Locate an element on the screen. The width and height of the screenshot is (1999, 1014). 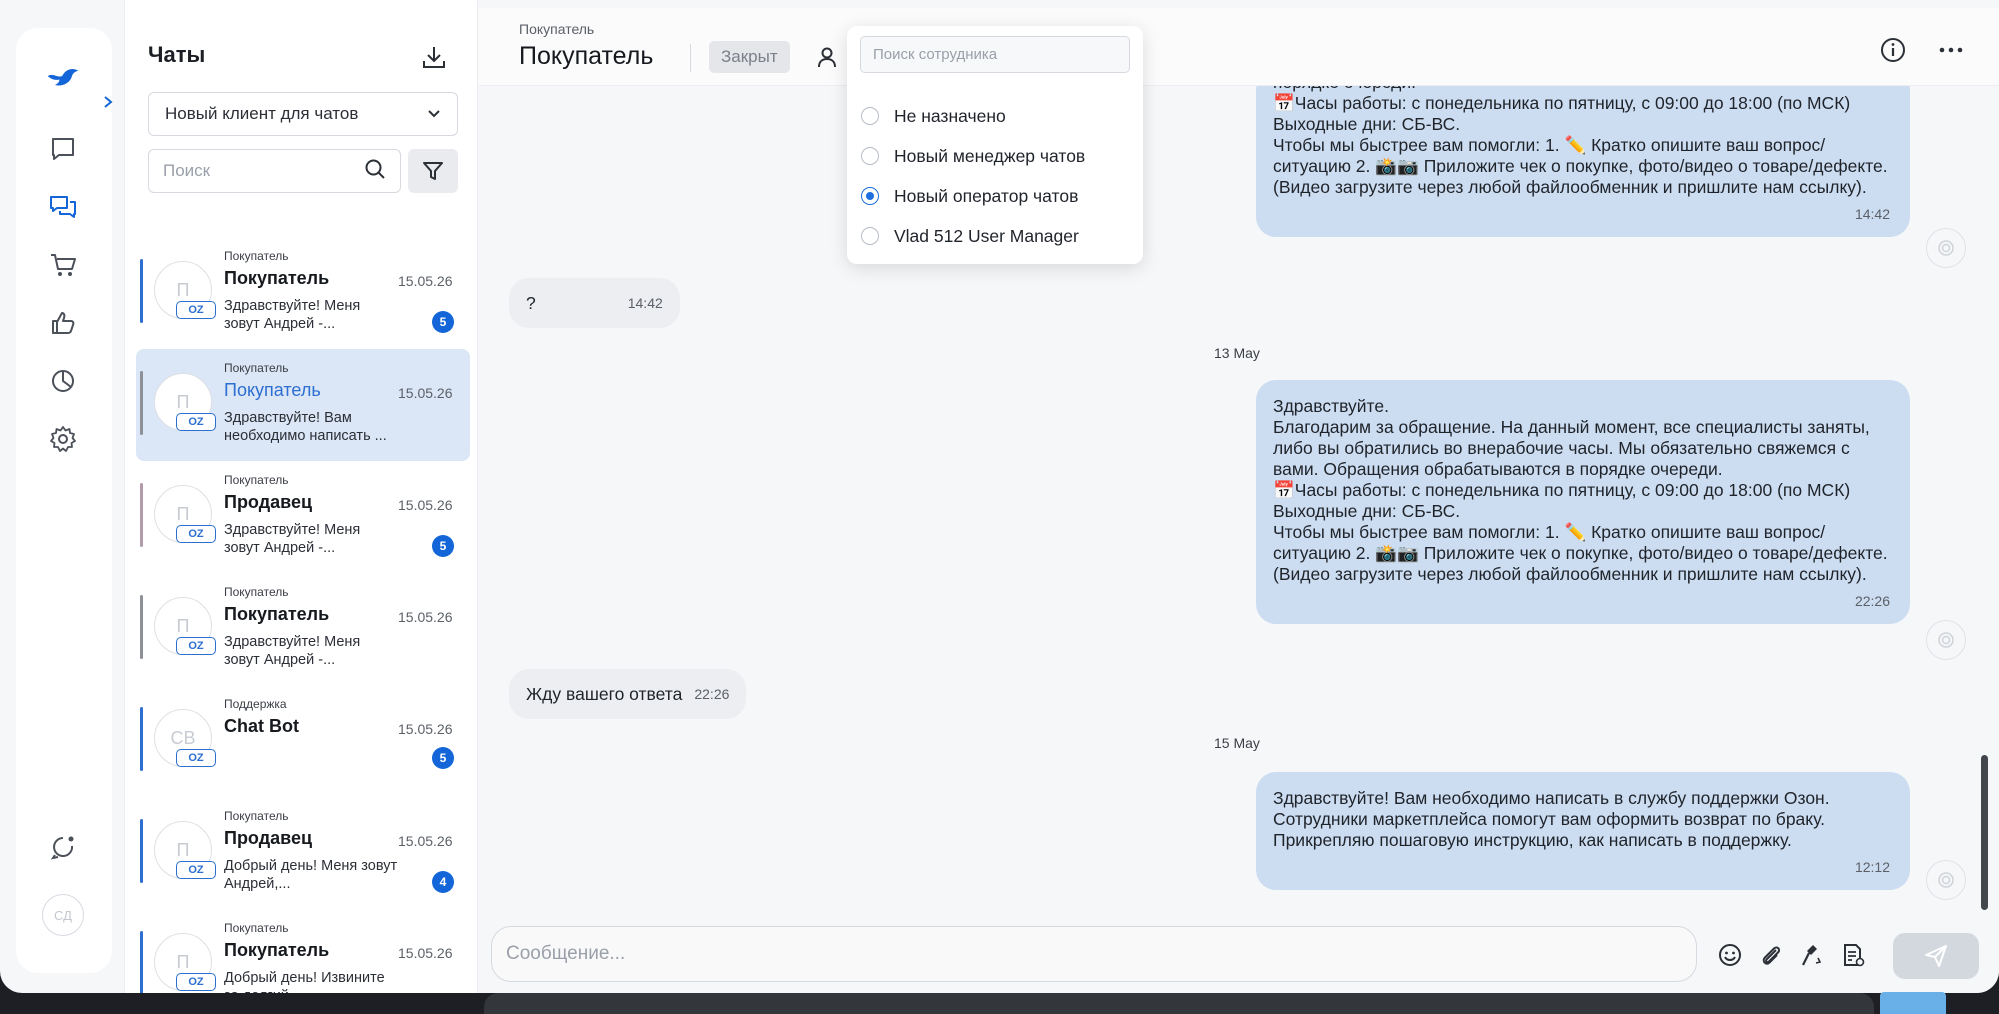
more-options-icon is located at coordinates (1951, 52).